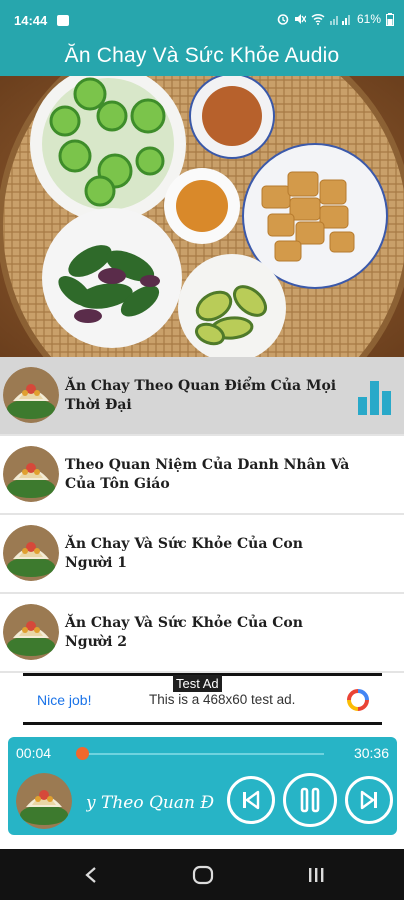 The image size is (404, 900). What do you see at coordinates (358, 700) in the screenshot?
I see `ad-logo-icon` at bounding box center [358, 700].